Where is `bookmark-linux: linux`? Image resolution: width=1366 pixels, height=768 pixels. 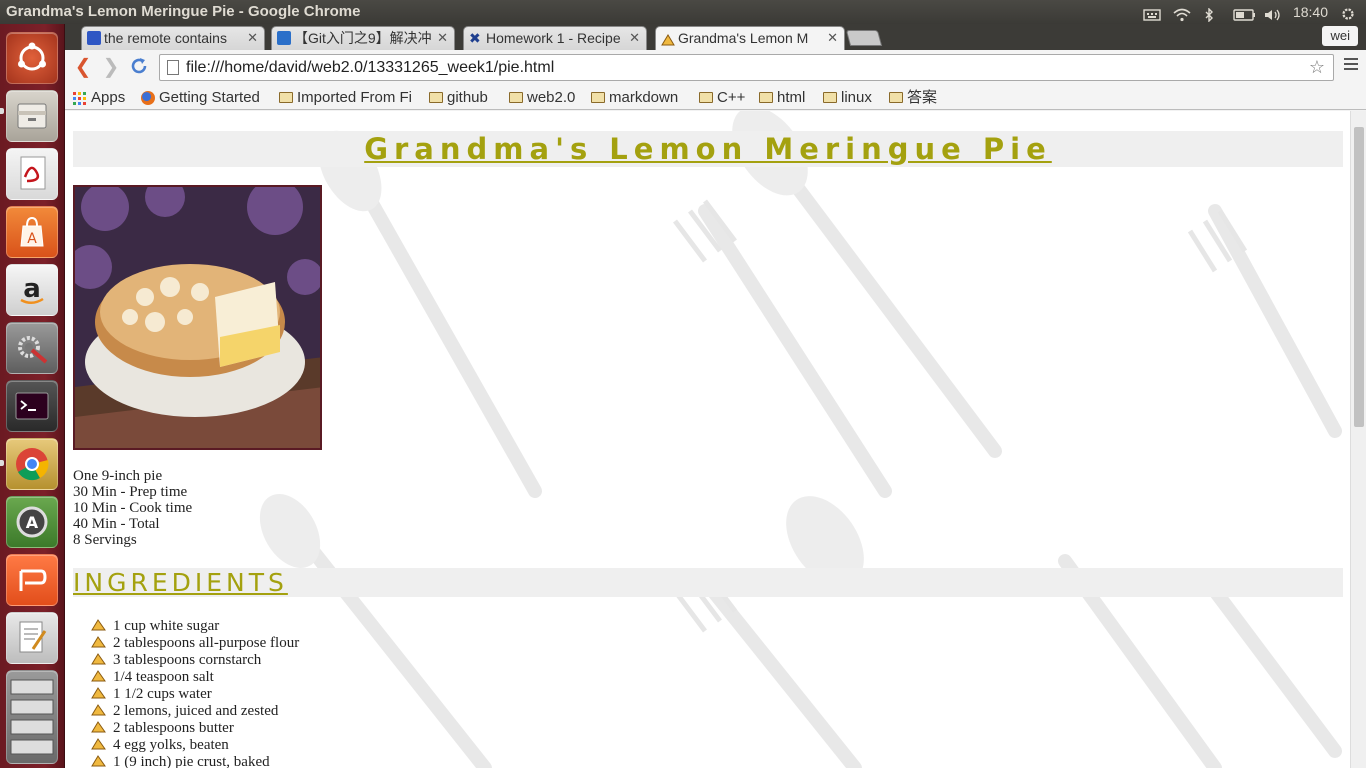 bookmark-linux: linux is located at coordinates (846, 98).